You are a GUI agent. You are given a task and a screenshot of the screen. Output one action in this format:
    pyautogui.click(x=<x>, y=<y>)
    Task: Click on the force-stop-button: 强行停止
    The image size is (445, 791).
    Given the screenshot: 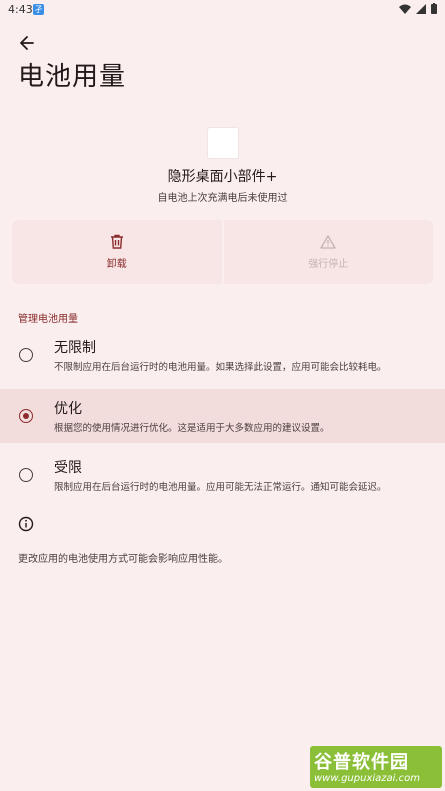 What is the action you would take?
    pyautogui.click(x=328, y=252)
    